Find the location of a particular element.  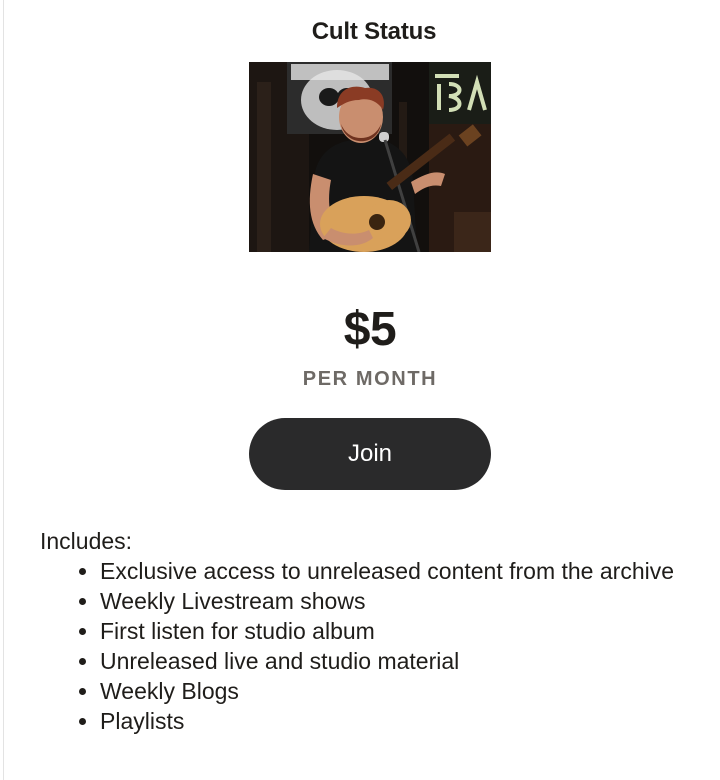

tier-title: Cult Status is located at coordinates (374, 31).